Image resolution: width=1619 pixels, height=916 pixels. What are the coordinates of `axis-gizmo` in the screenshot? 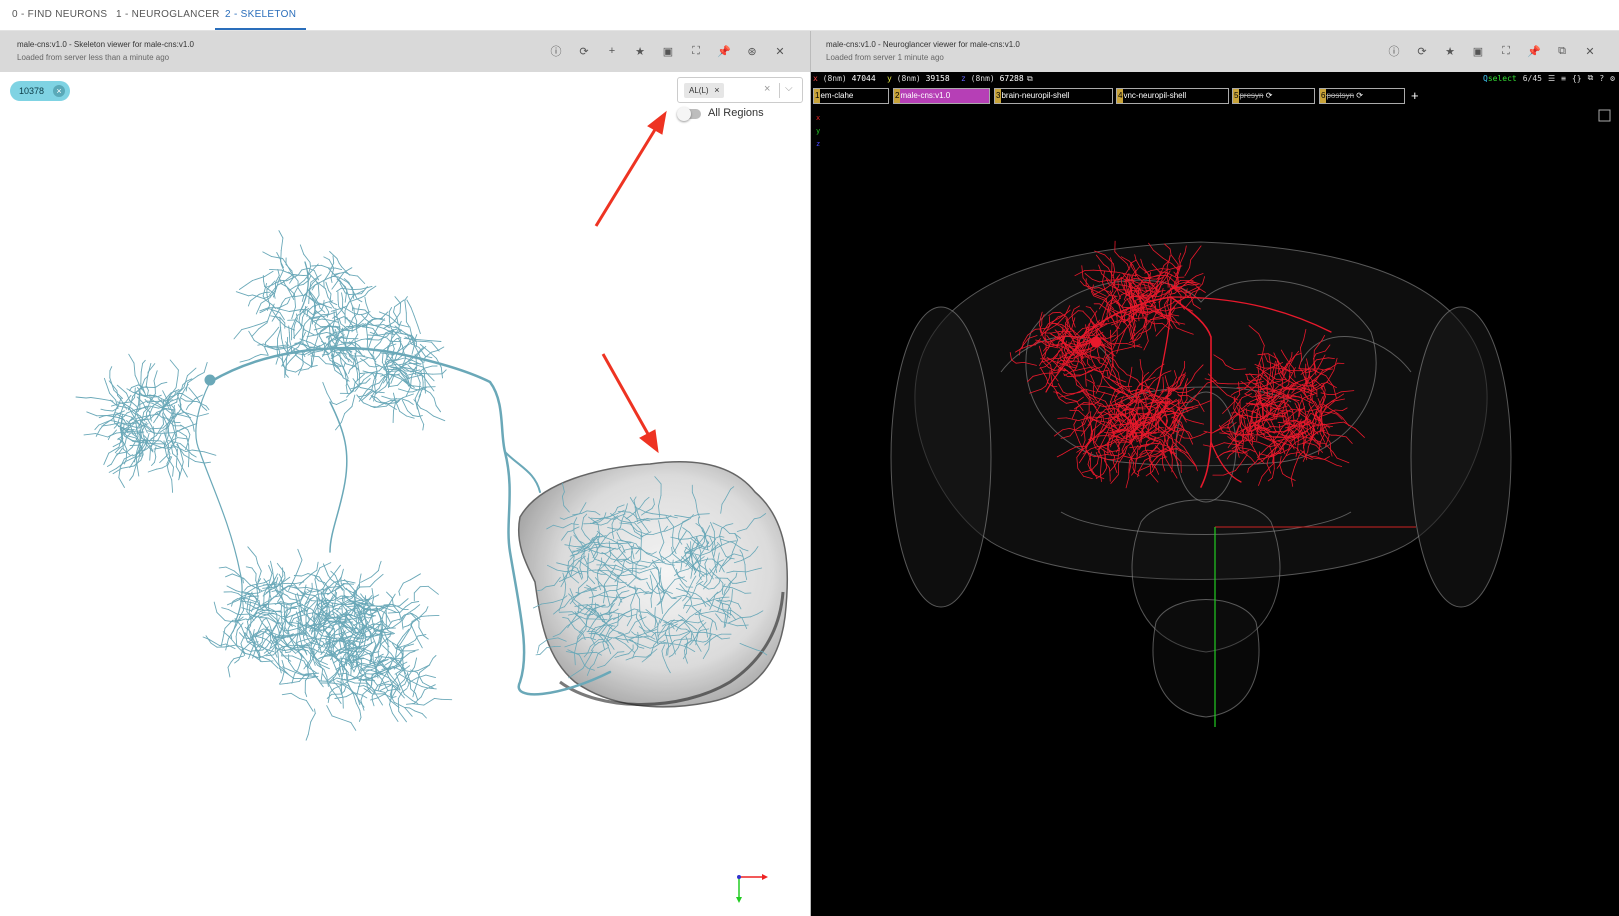 It's located at (752, 888).